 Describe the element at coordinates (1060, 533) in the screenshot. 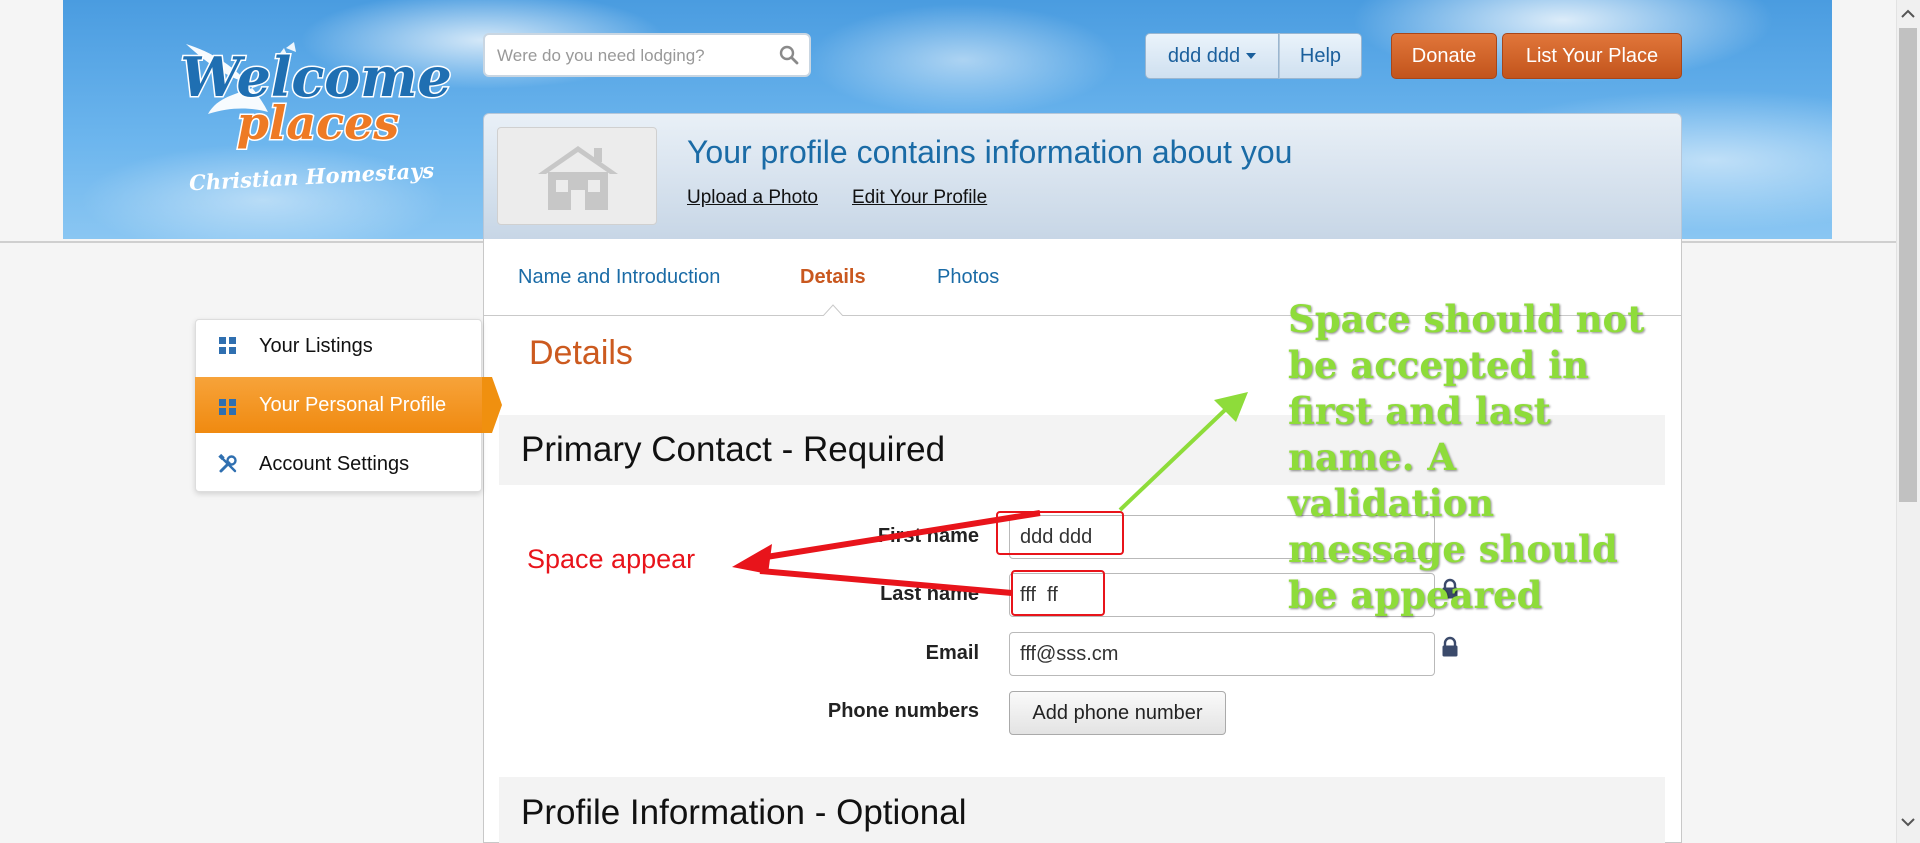

I see `annotation-highlight-first-name` at that location.